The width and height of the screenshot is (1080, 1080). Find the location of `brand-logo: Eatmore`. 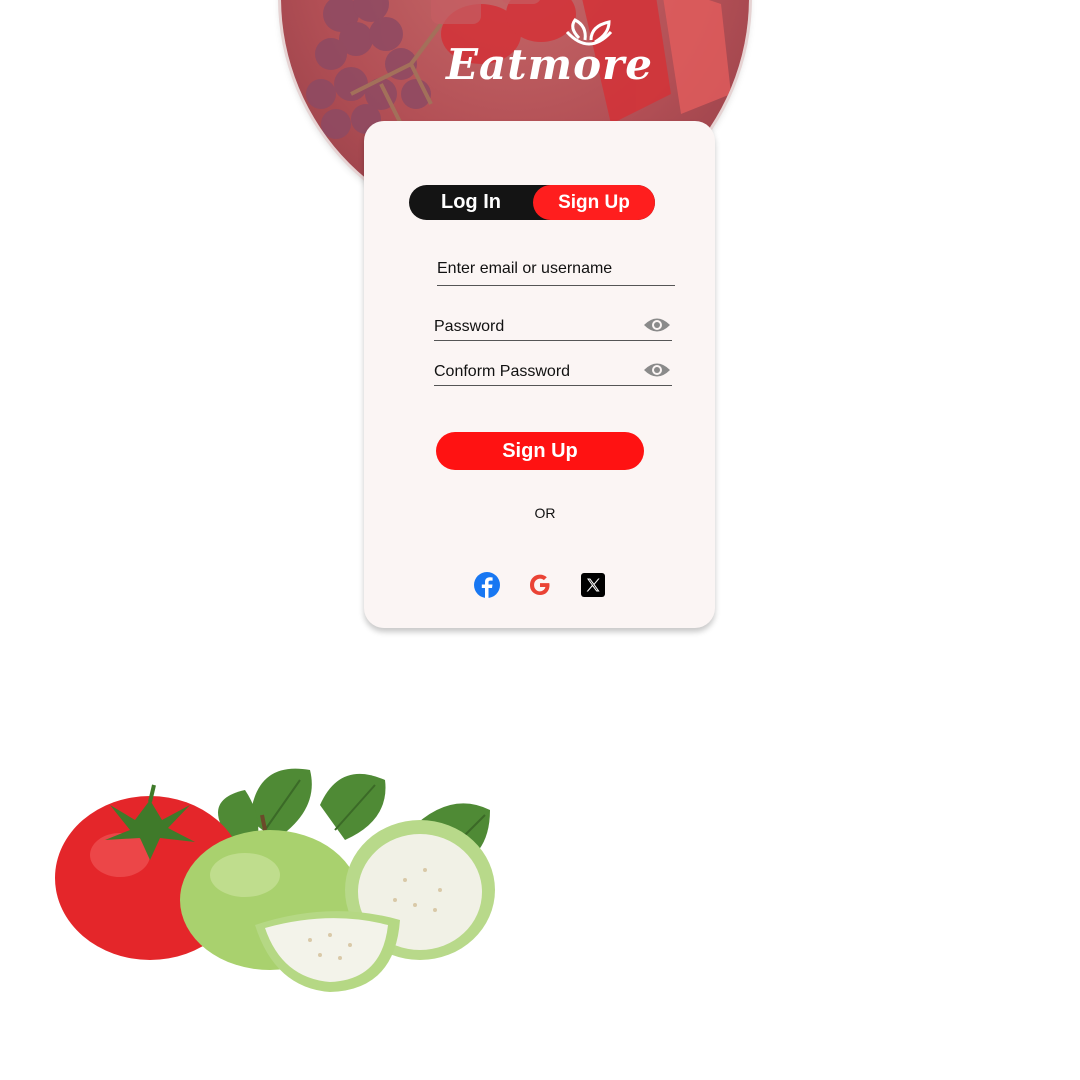

brand-logo: Eatmore is located at coordinates (549, 64).